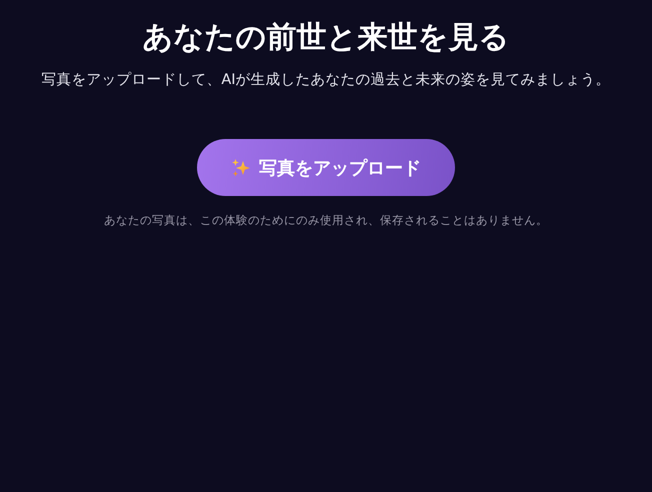 The image size is (652, 492). What do you see at coordinates (326, 220) in the screenshot?
I see `privacy-note: あなたの写真は、この体験のためにのみ使用され、保存されることはありません。` at bounding box center [326, 220].